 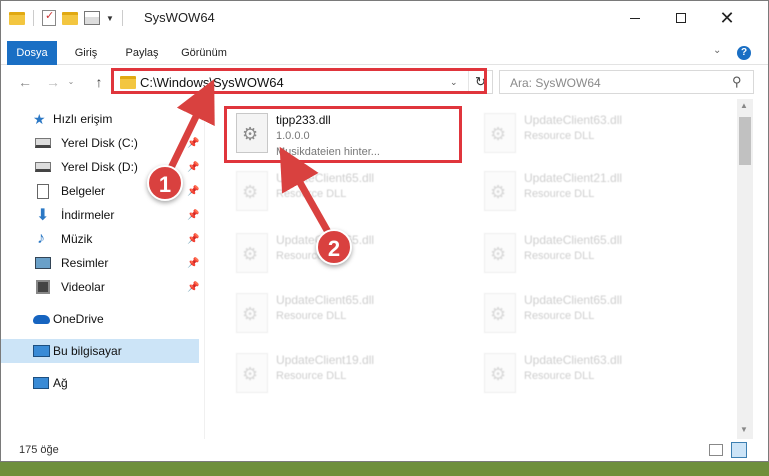 What do you see at coordinates (99, 82) in the screenshot?
I see `up-button: ↑` at bounding box center [99, 82].